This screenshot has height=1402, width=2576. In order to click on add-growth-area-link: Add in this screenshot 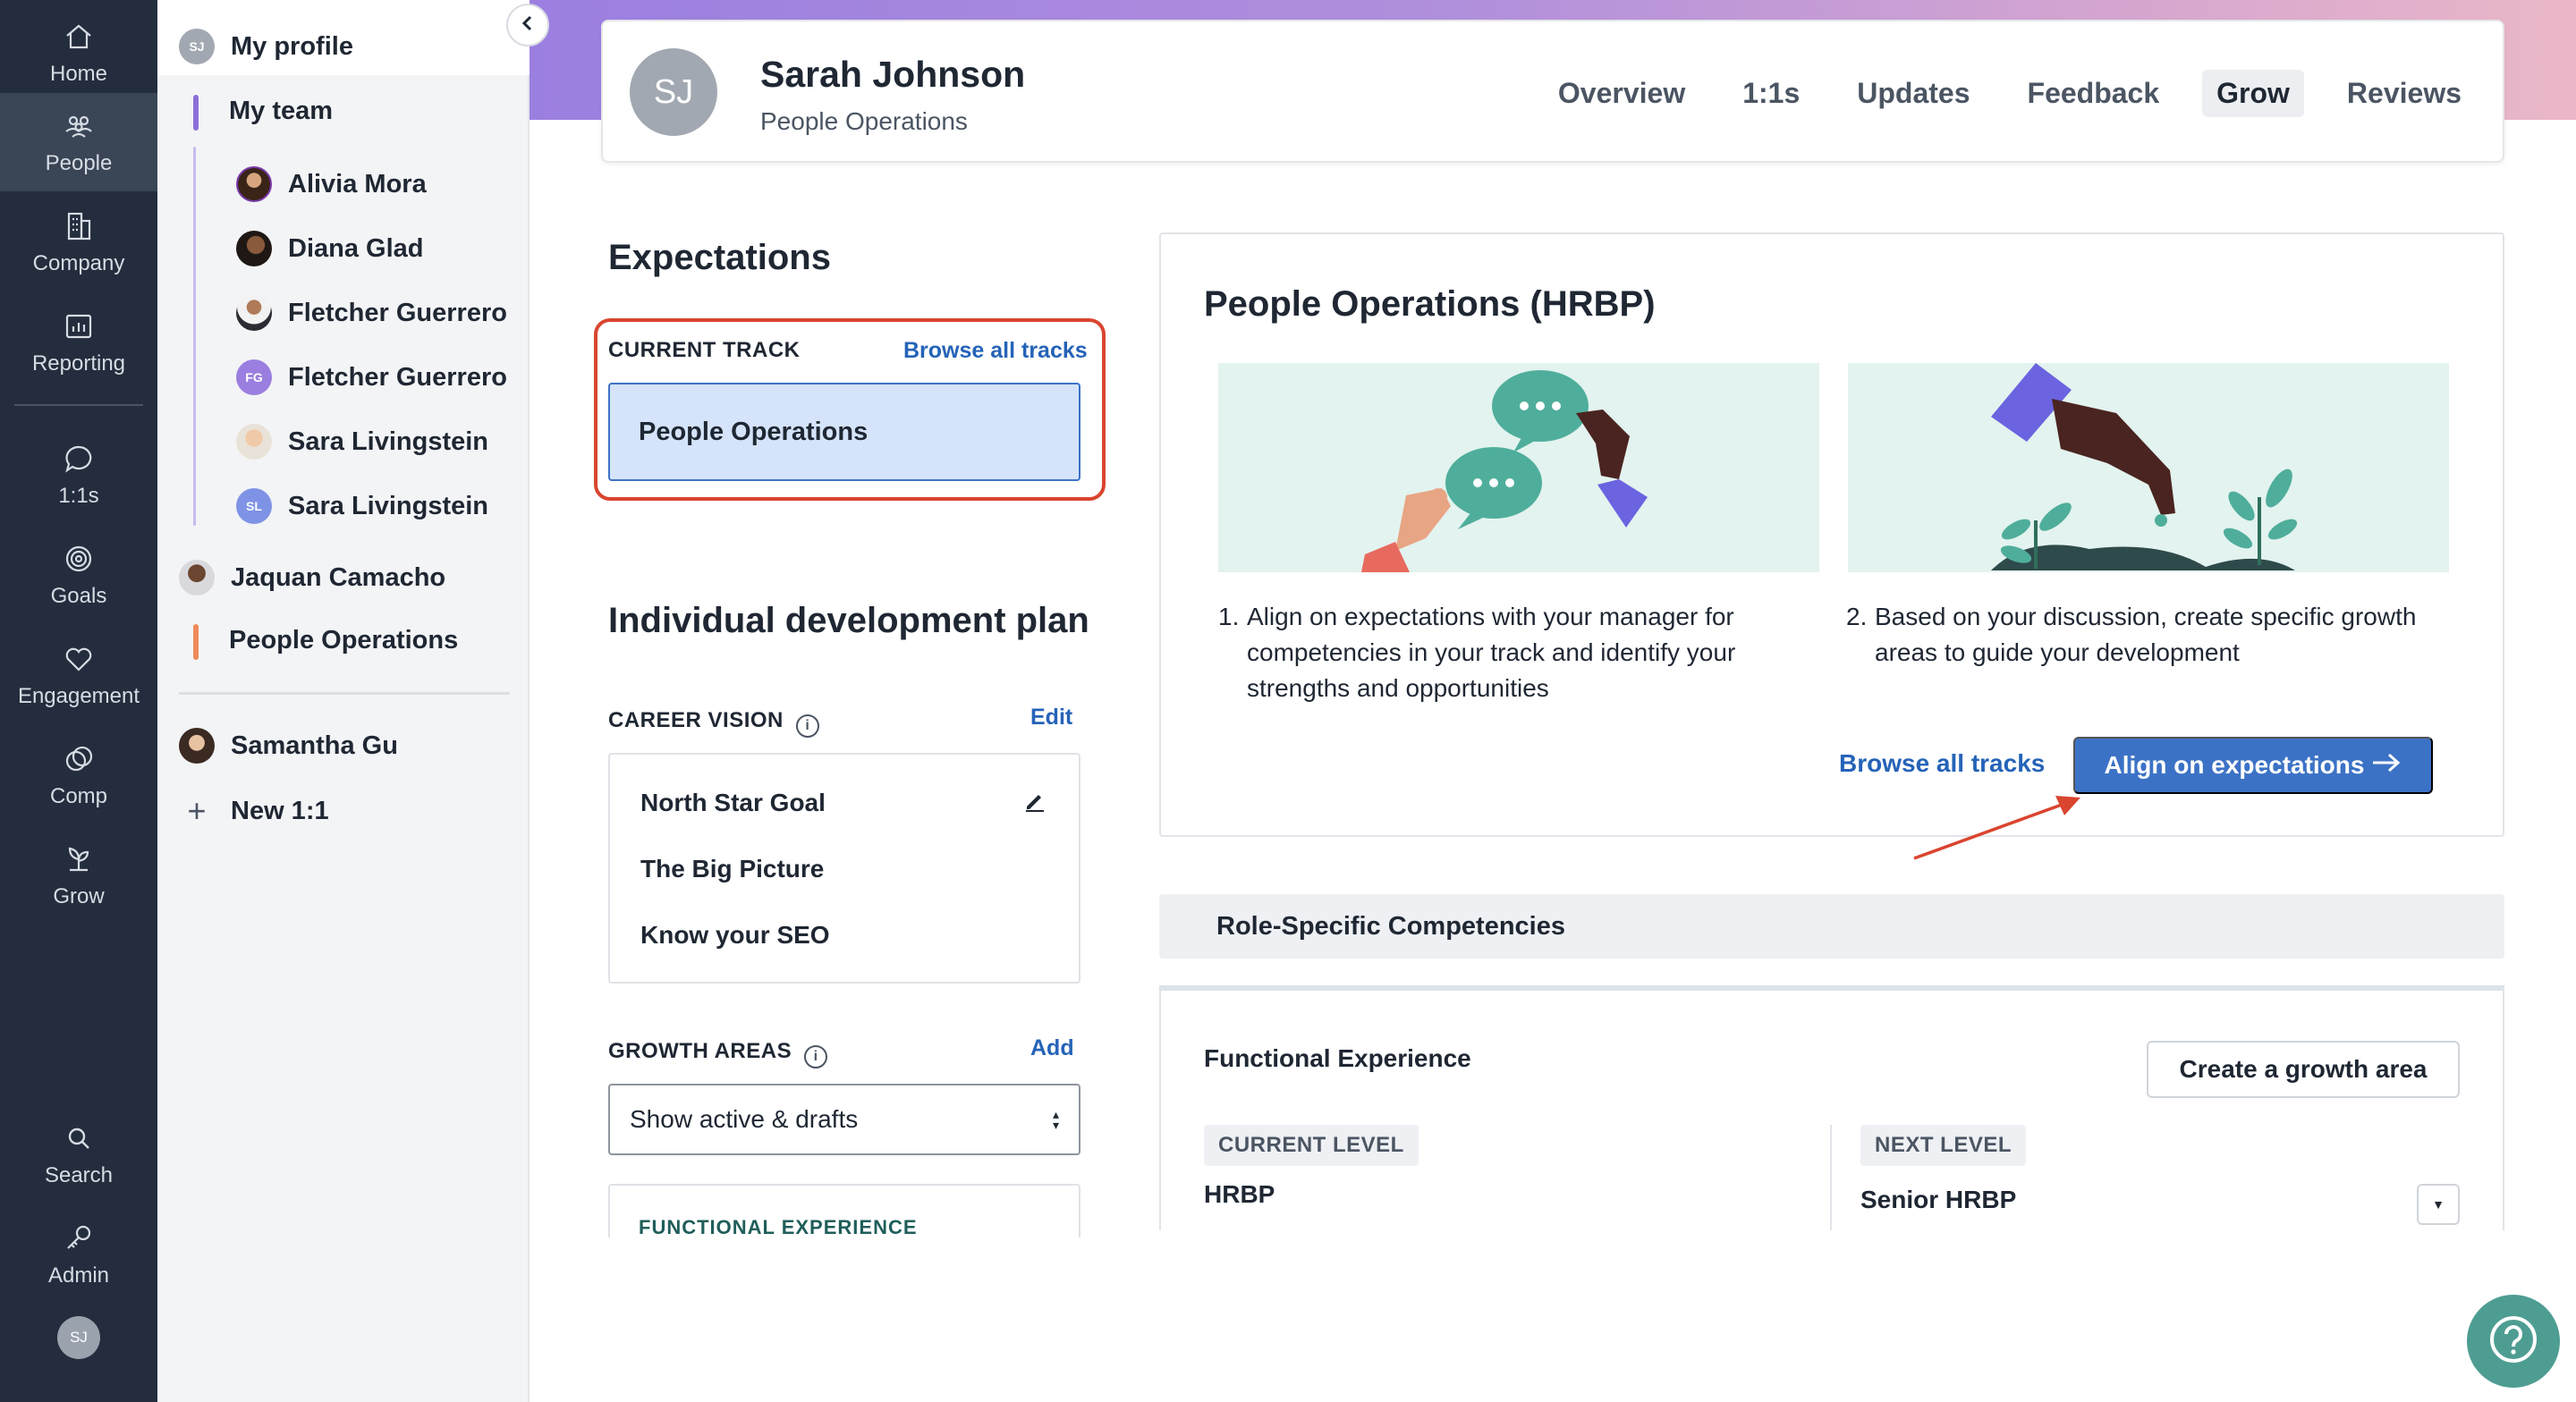, I will do `click(1052, 1048)`.